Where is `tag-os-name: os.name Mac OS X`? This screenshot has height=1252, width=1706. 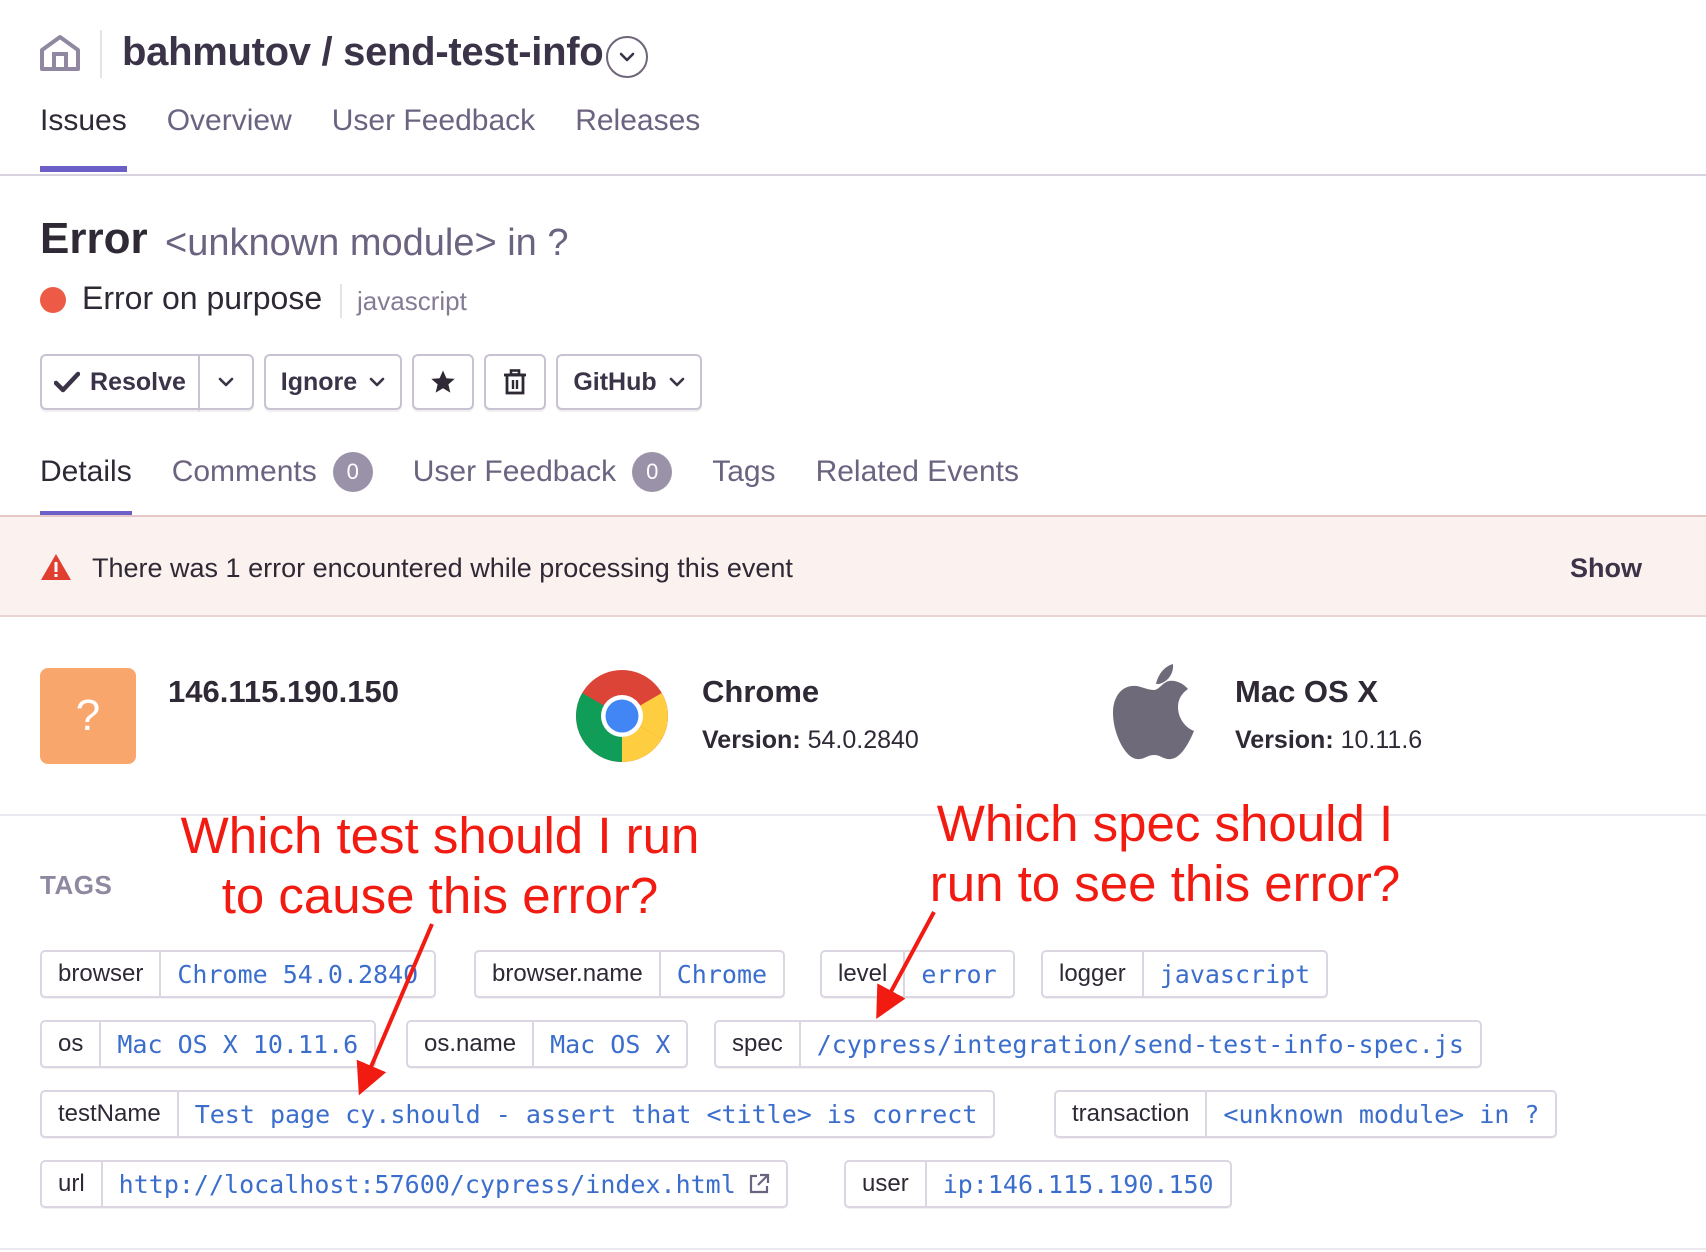 tag-os-name: os.name Mac OS X is located at coordinates (547, 1044).